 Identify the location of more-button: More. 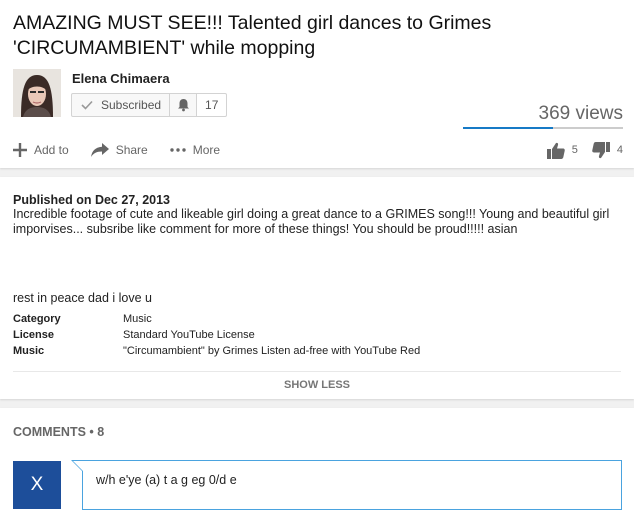
(195, 150).